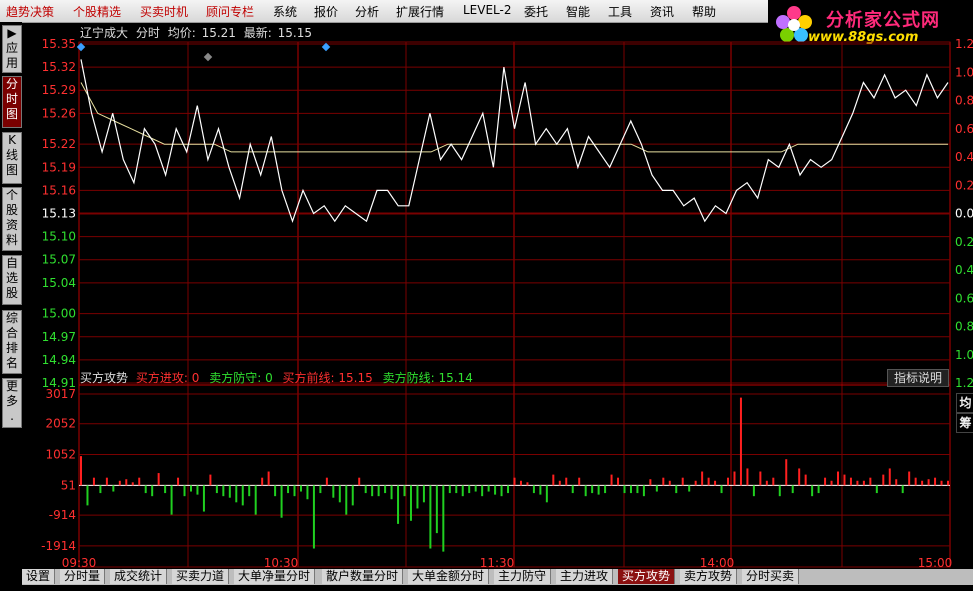  Describe the element at coordinates (62, 515) in the screenshot. I see `volume-tick-label: -914` at that location.